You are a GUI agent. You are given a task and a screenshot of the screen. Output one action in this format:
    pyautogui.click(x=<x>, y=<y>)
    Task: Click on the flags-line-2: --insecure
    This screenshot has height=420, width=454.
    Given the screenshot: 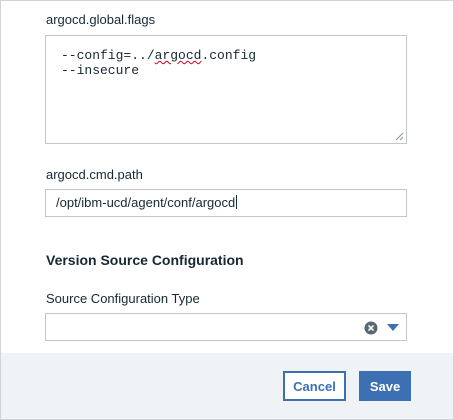 What is the action you would take?
    pyautogui.click(x=100, y=70)
    